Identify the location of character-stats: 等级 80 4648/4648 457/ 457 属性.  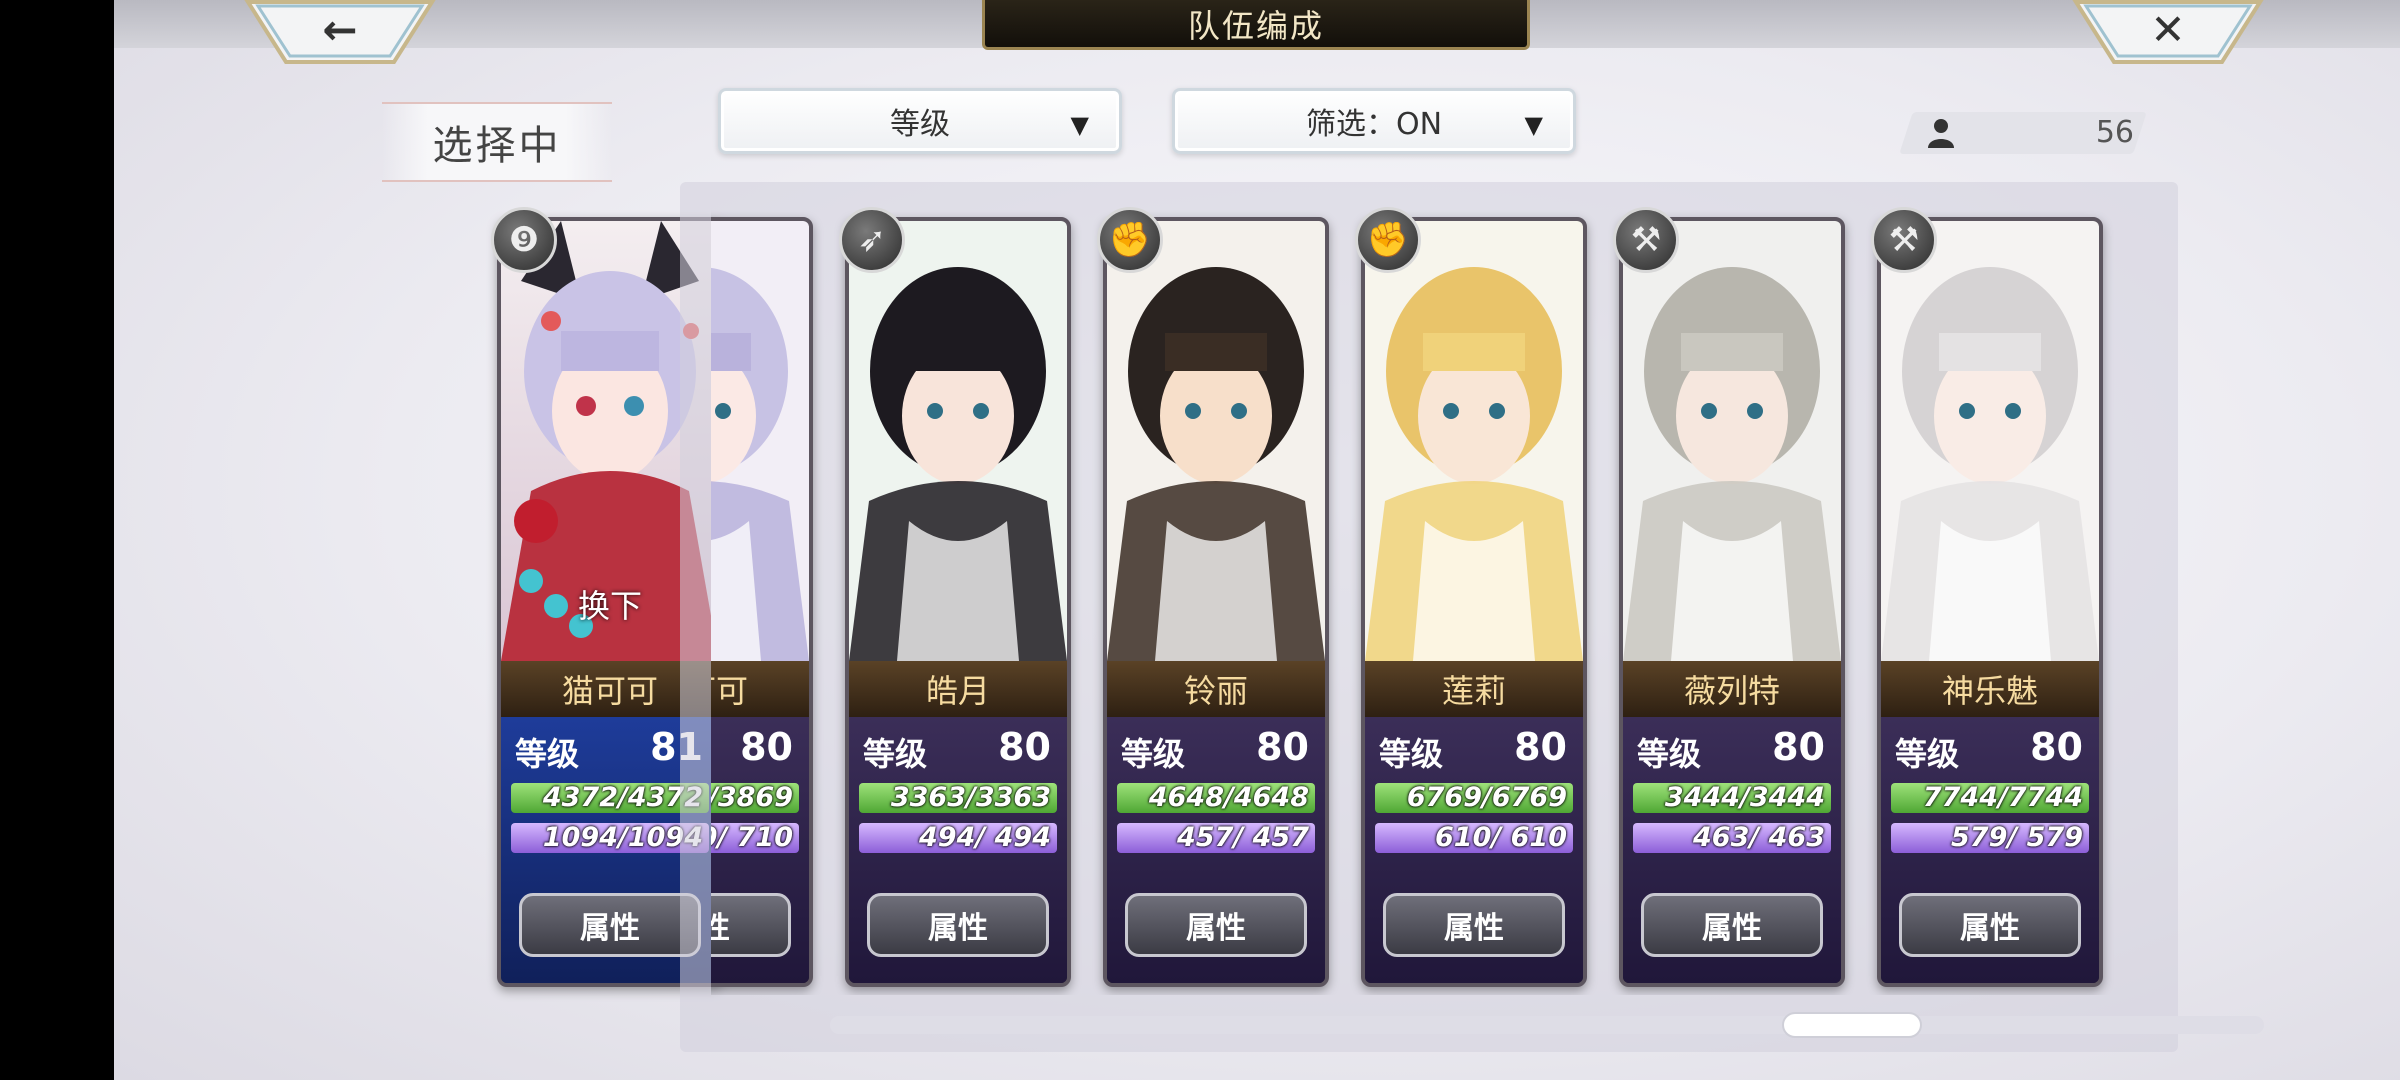
(1216, 850).